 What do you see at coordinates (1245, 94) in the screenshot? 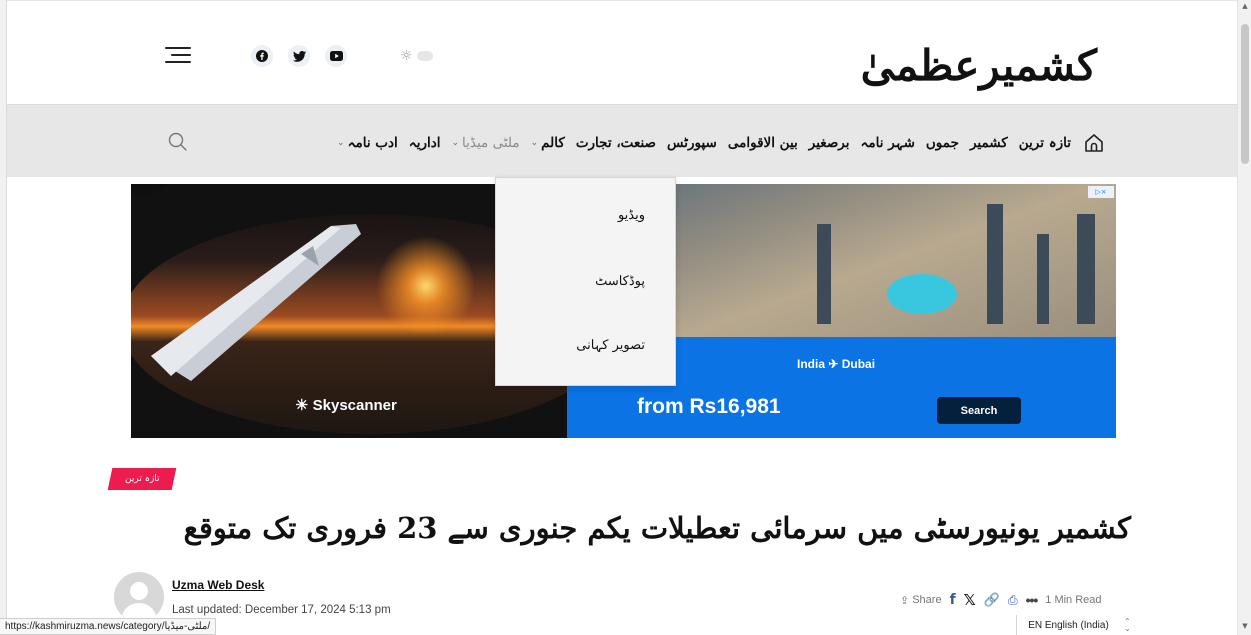
I see `scrollbar-thumb` at bounding box center [1245, 94].